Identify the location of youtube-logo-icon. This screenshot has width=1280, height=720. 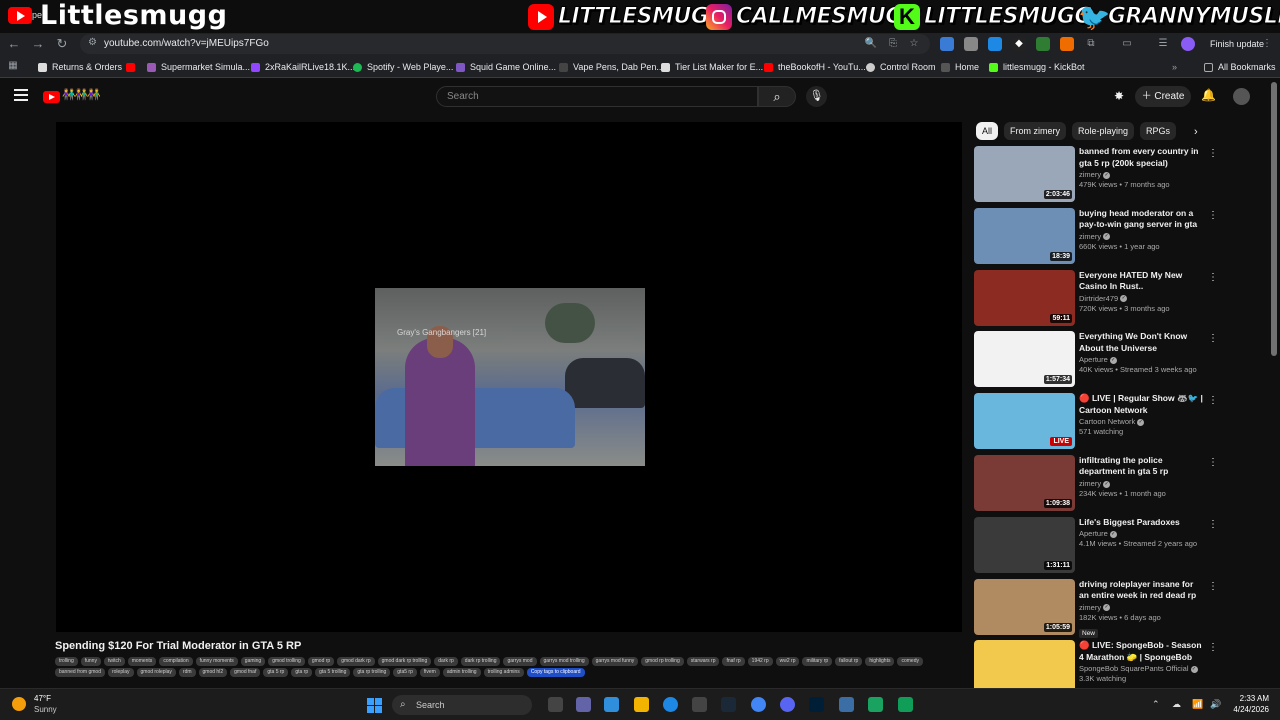
(51, 97).